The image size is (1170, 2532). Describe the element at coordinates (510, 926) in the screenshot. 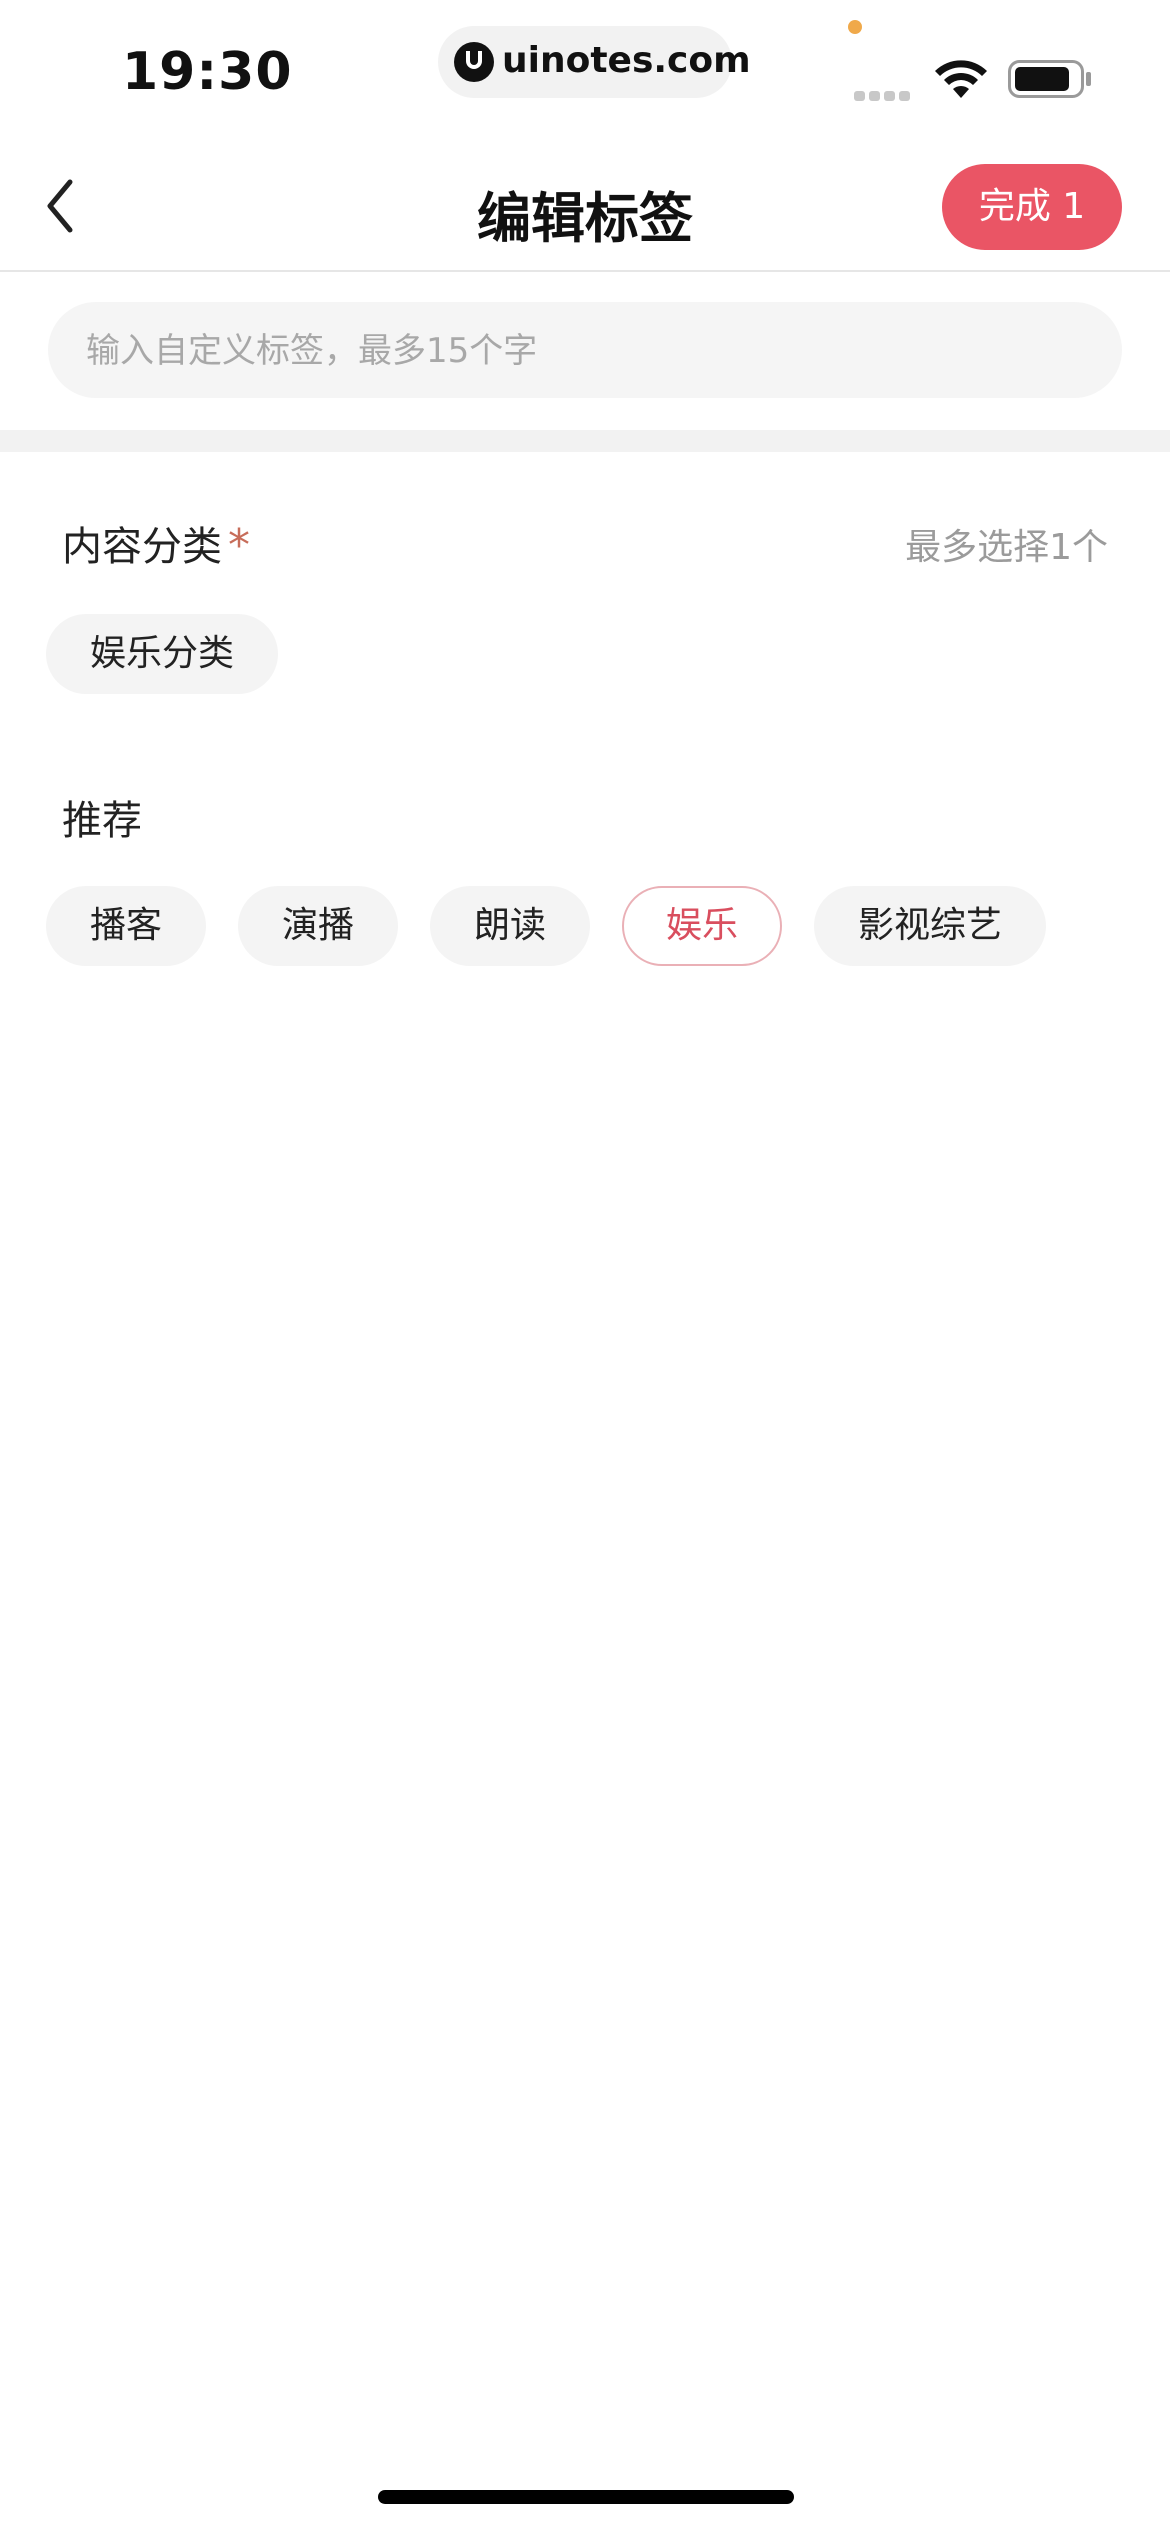

I see `recommended-tag-reading: 朗读` at that location.